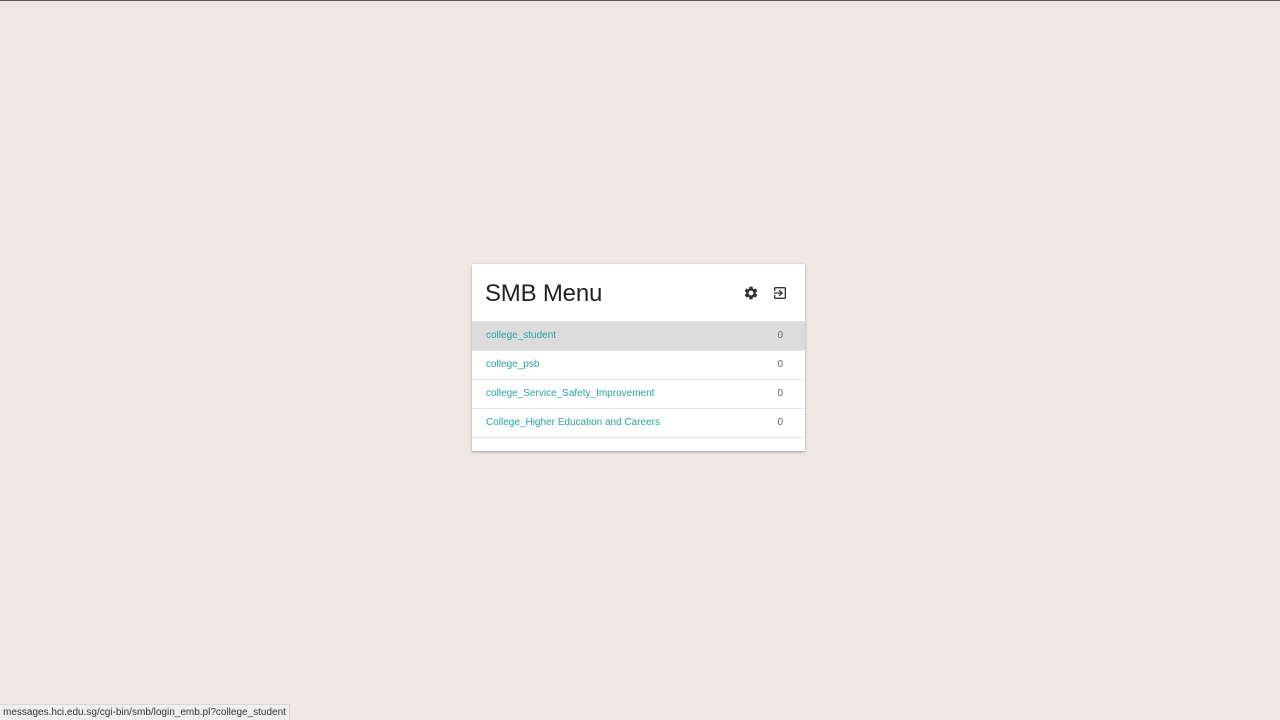 The image size is (1280, 720). I want to click on list-item-label: college_Service_Safety_Improvement, so click(570, 393).